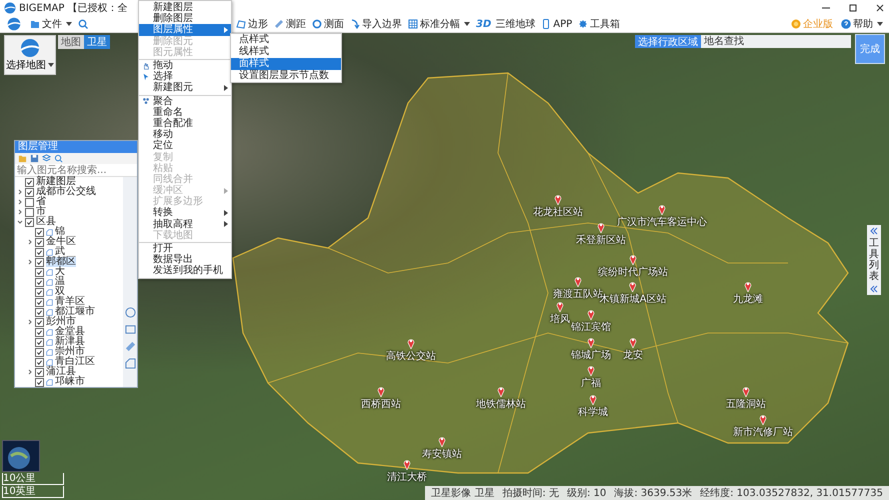 Image resolution: width=889 pixels, height=500 pixels. I want to click on map-type-tab: 地图, so click(71, 42).